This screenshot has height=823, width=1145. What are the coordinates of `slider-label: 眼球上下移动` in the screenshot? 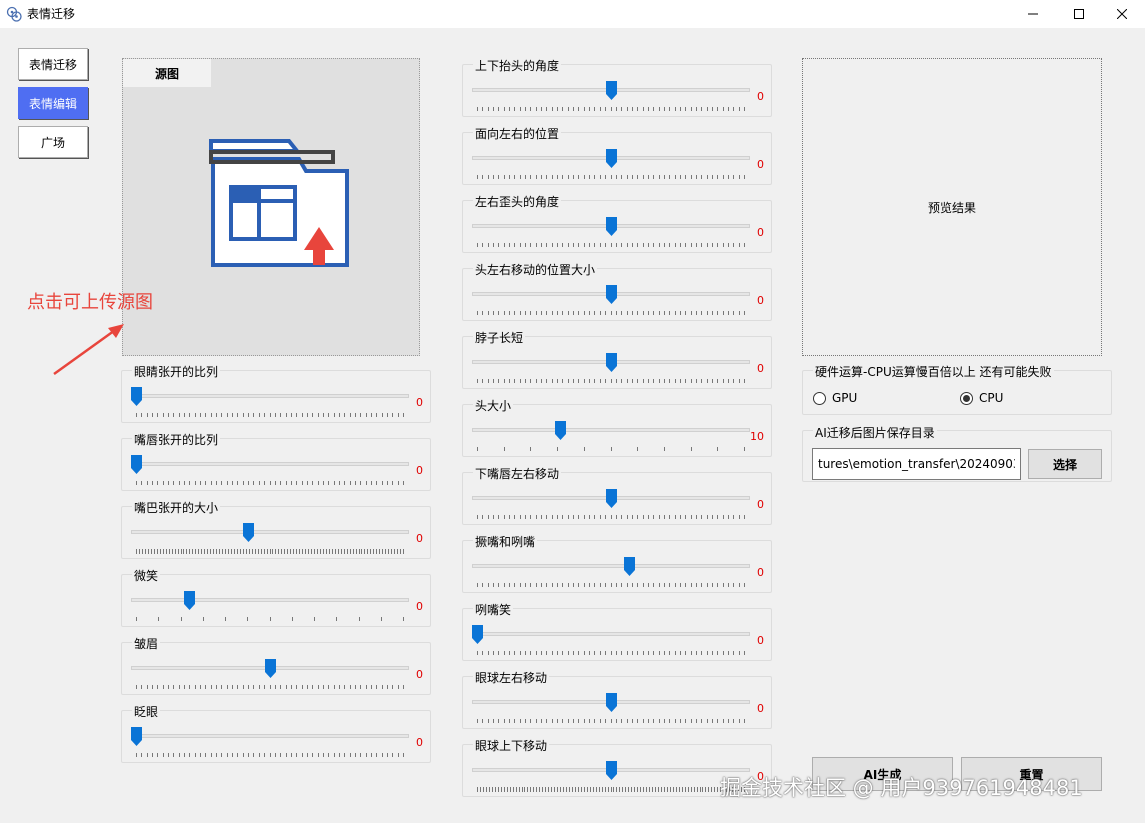 It's located at (511, 745).